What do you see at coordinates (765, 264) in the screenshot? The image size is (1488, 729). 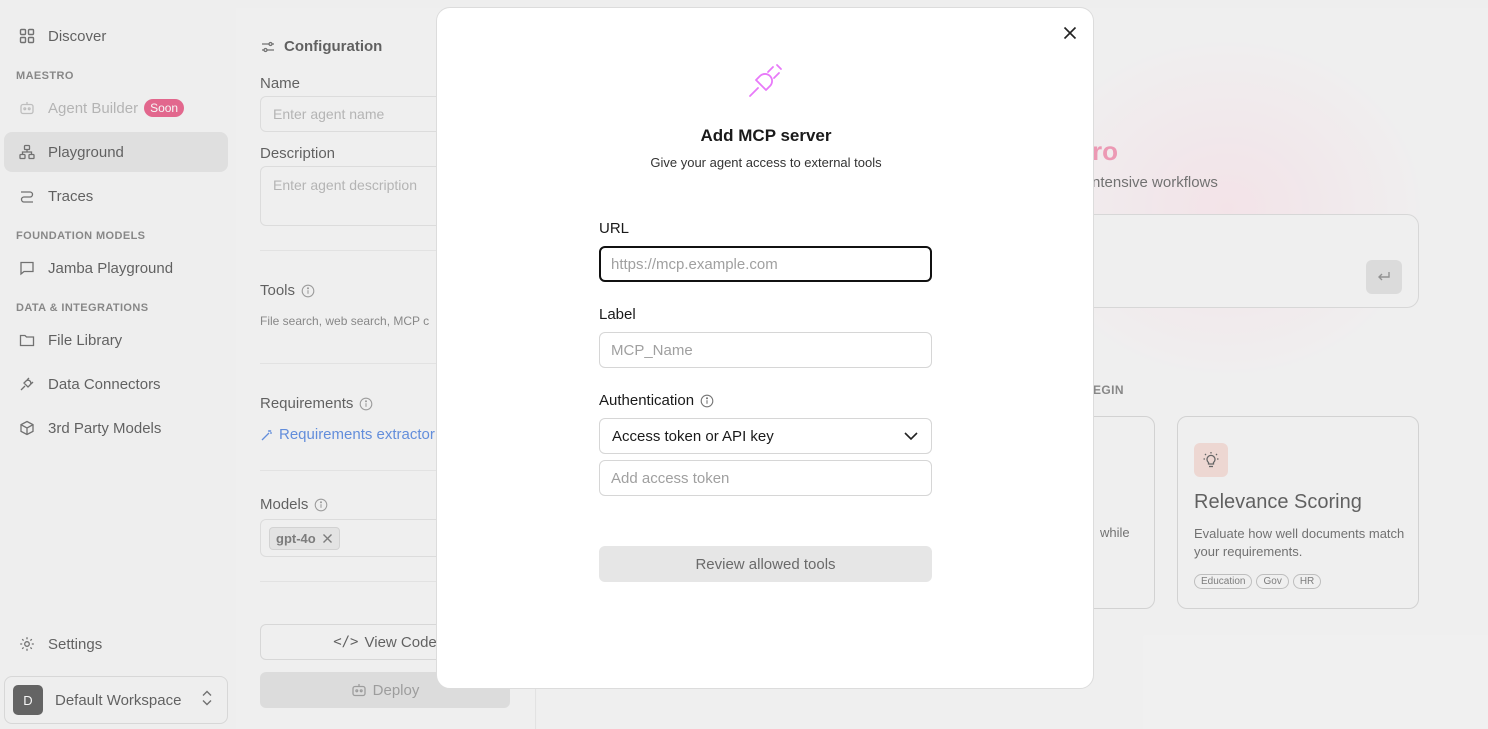 I see `url-input` at bounding box center [765, 264].